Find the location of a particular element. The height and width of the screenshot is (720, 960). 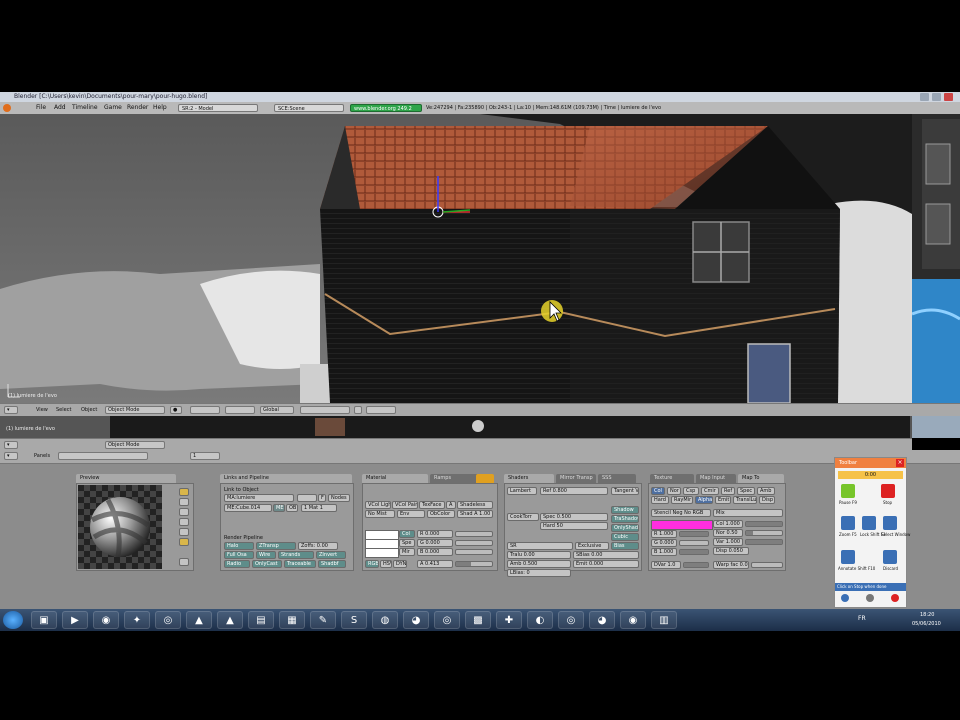

app-icon-3: ▲ is located at coordinates (199, 620).